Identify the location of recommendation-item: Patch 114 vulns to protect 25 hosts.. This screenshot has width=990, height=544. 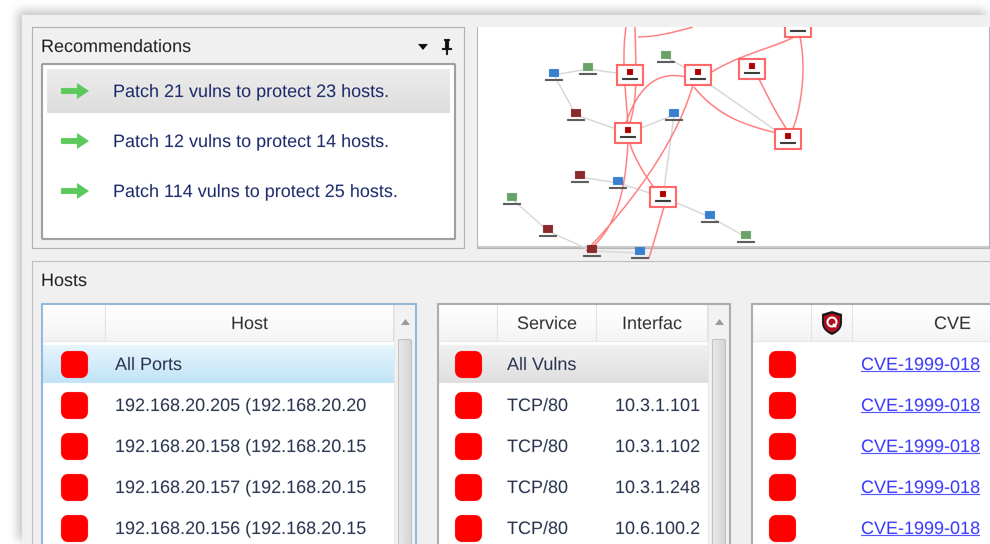
(248, 191).